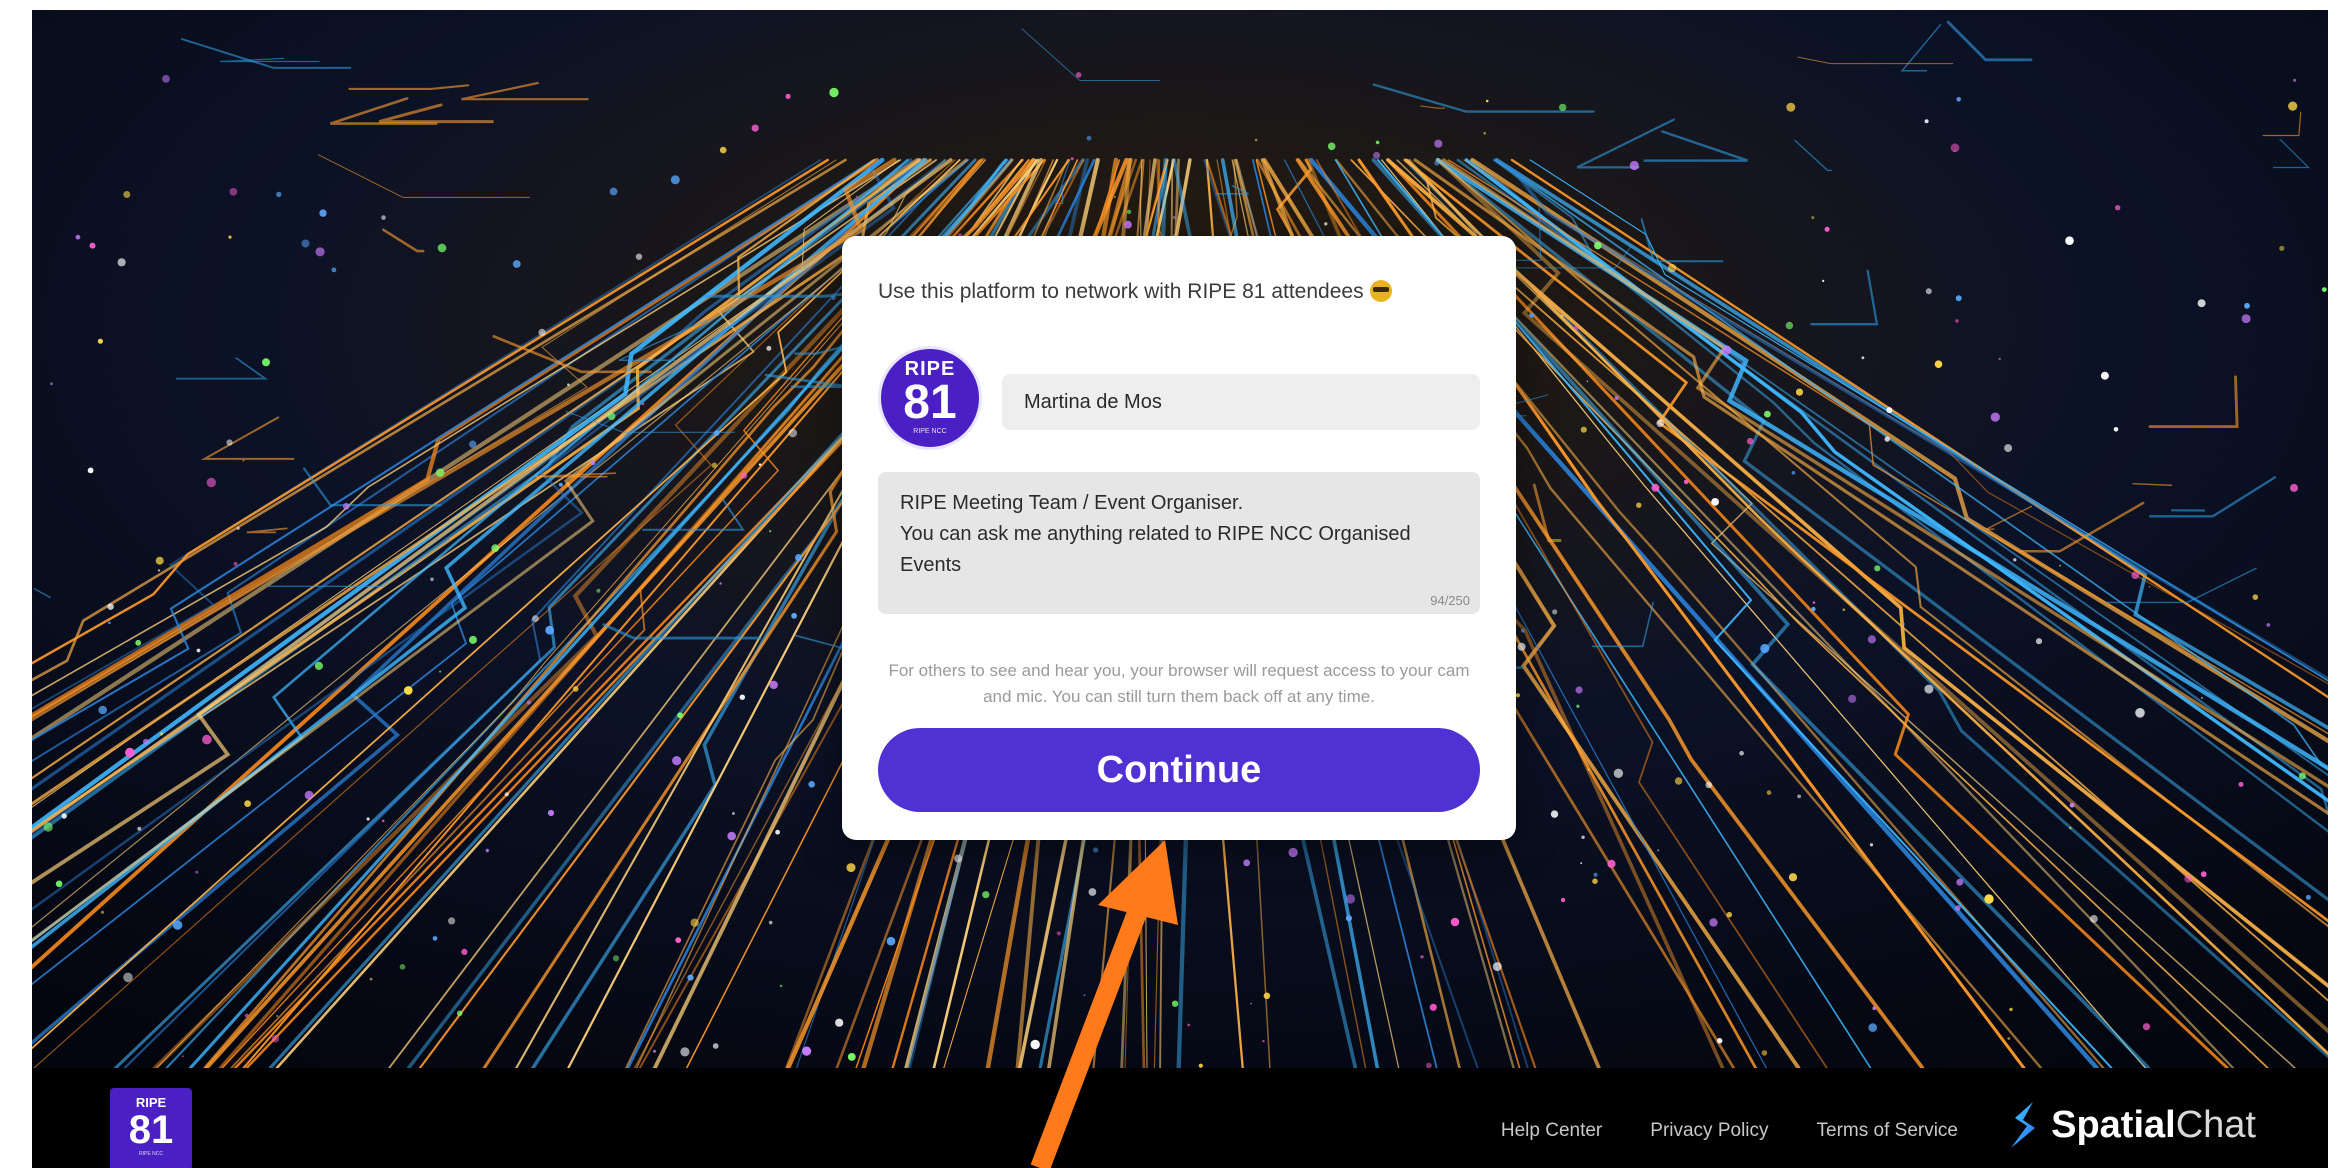  Describe the element at coordinates (1551, 1131) in the screenshot. I see `help-center-link: Help Center` at that location.